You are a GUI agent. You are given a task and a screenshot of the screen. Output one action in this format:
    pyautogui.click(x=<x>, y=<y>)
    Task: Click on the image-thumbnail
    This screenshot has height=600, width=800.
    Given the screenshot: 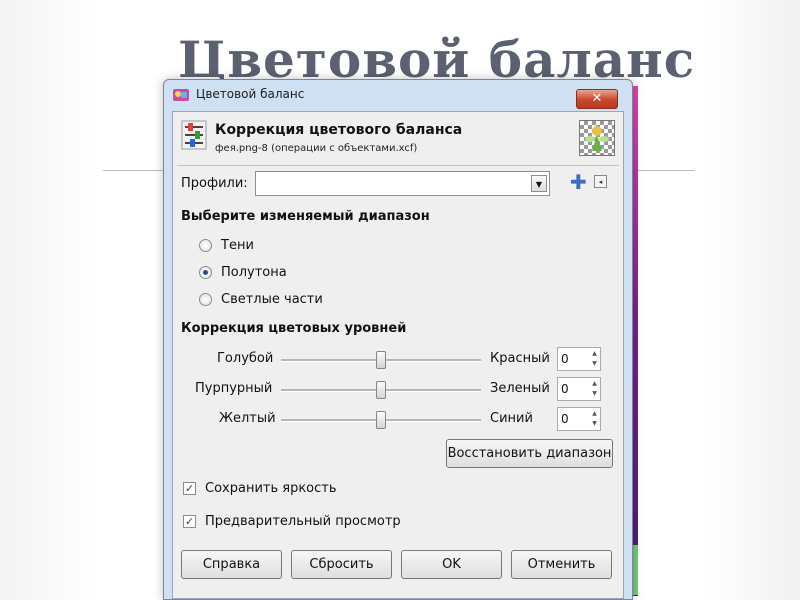 What is the action you would take?
    pyautogui.click(x=597, y=138)
    